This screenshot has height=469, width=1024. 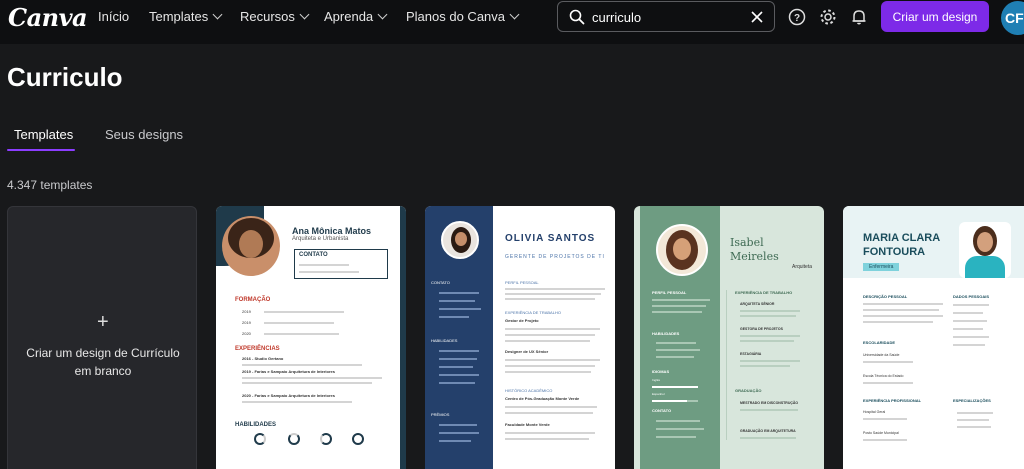 What do you see at coordinates (440, 414) in the screenshot?
I see `tpl2-side-heading: PRÊMIOS` at bounding box center [440, 414].